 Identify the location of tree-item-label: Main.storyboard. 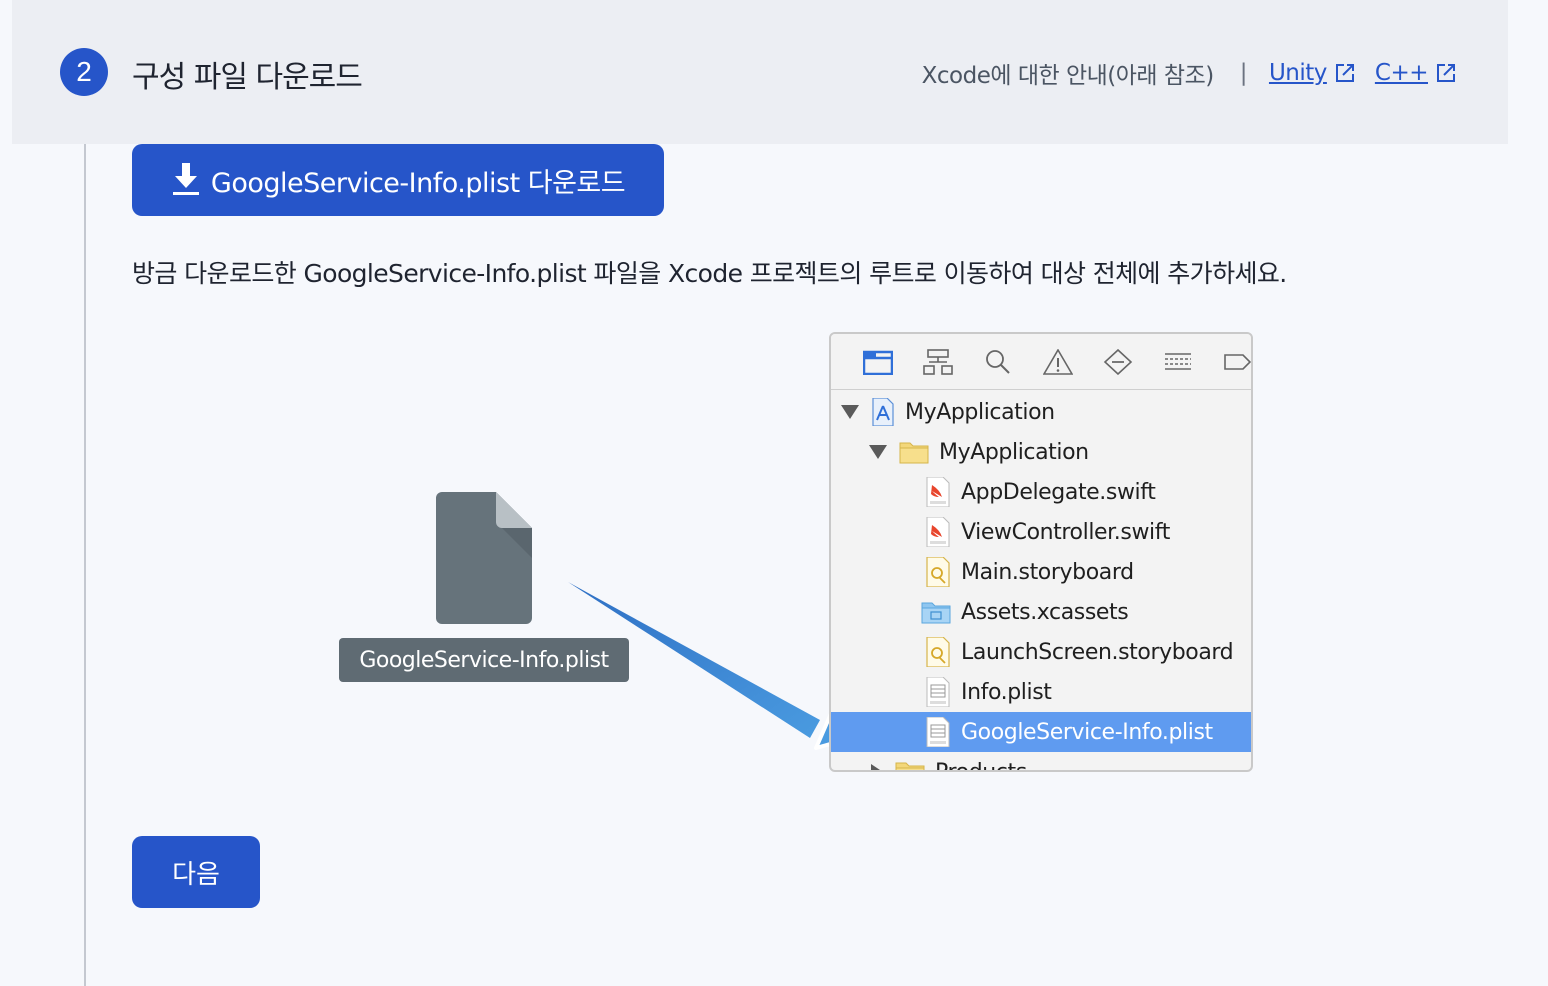
(1047, 572).